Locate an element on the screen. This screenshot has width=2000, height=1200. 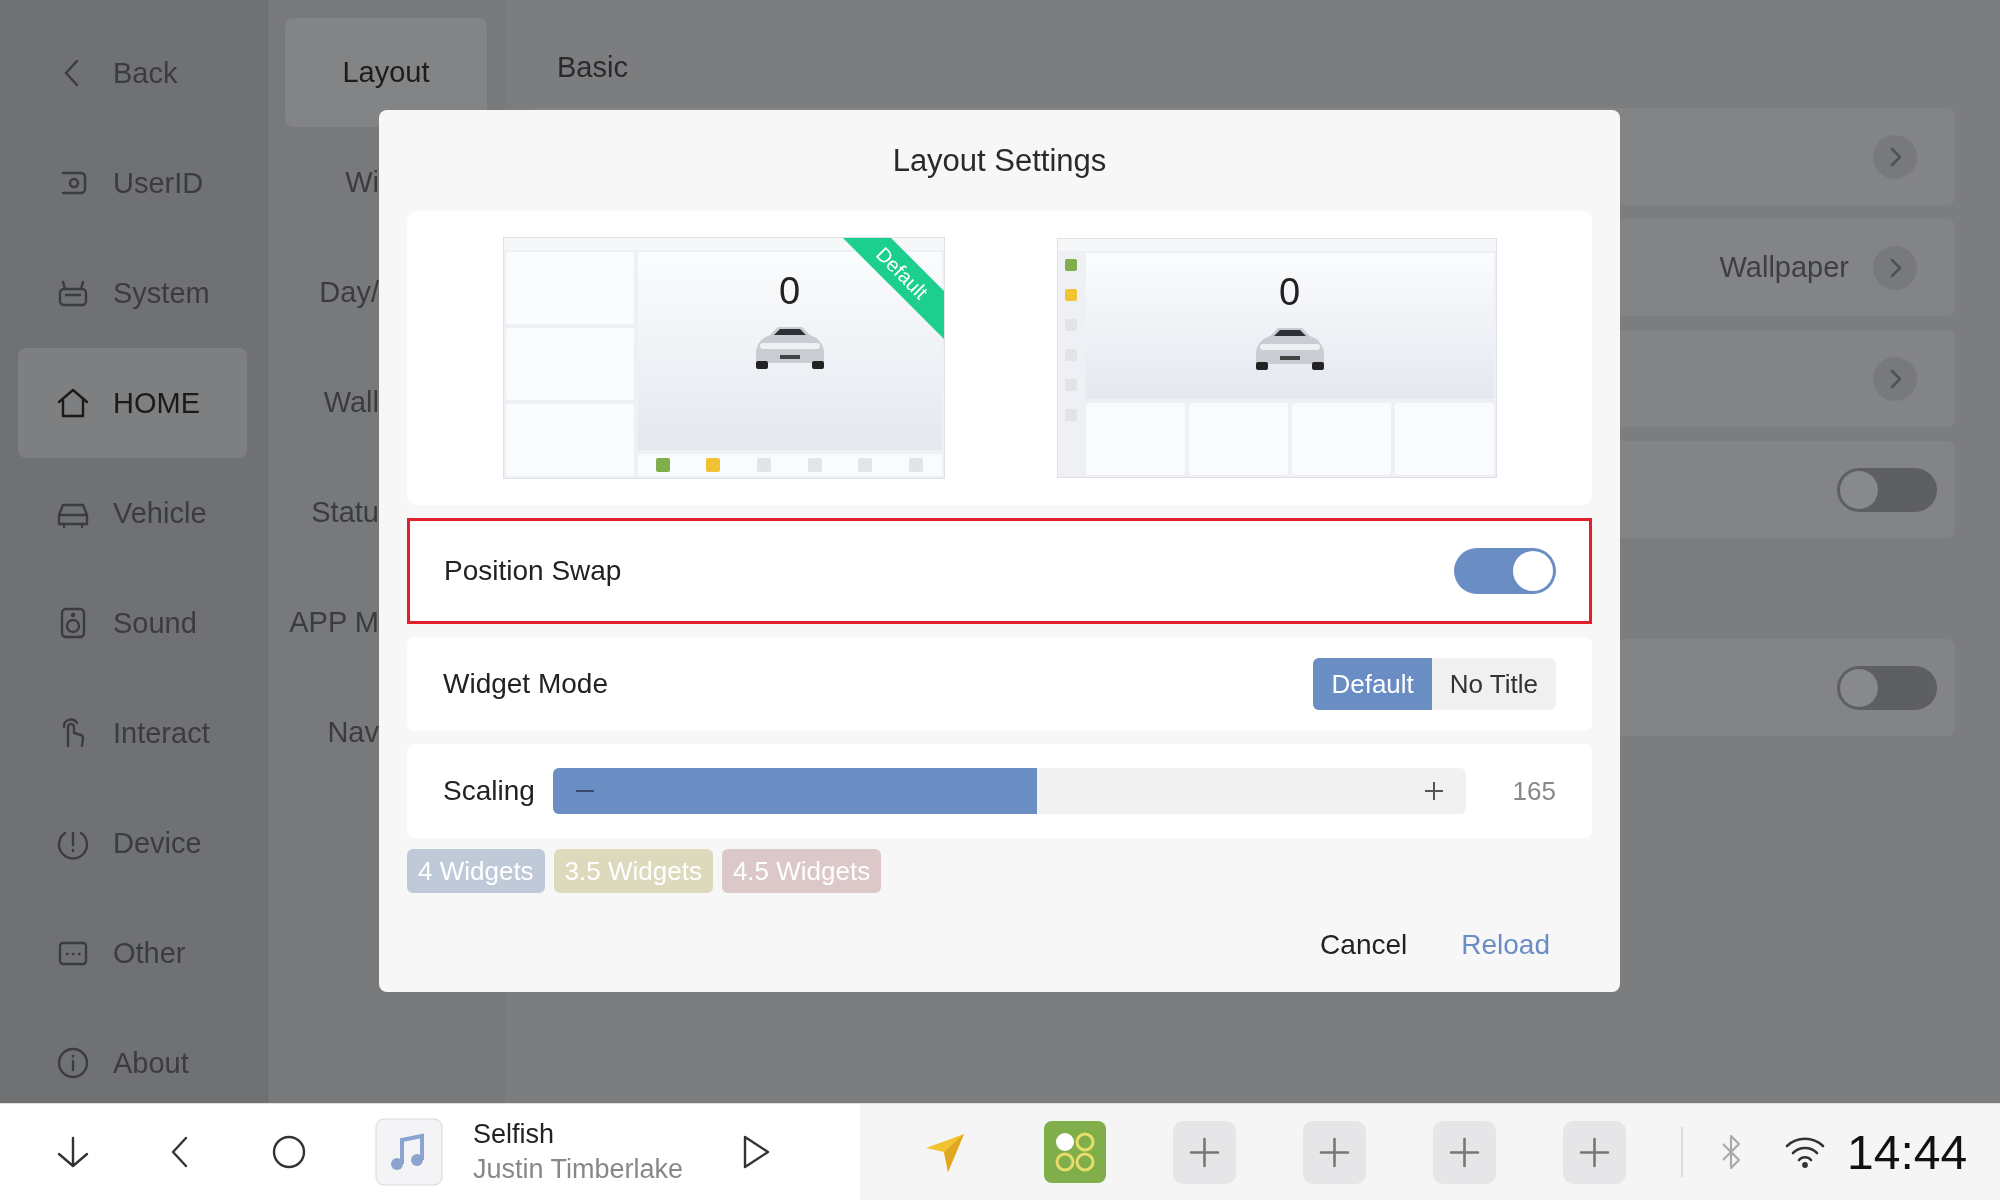
position-swap-label: Position Swap is located at coordinates (533, 571).